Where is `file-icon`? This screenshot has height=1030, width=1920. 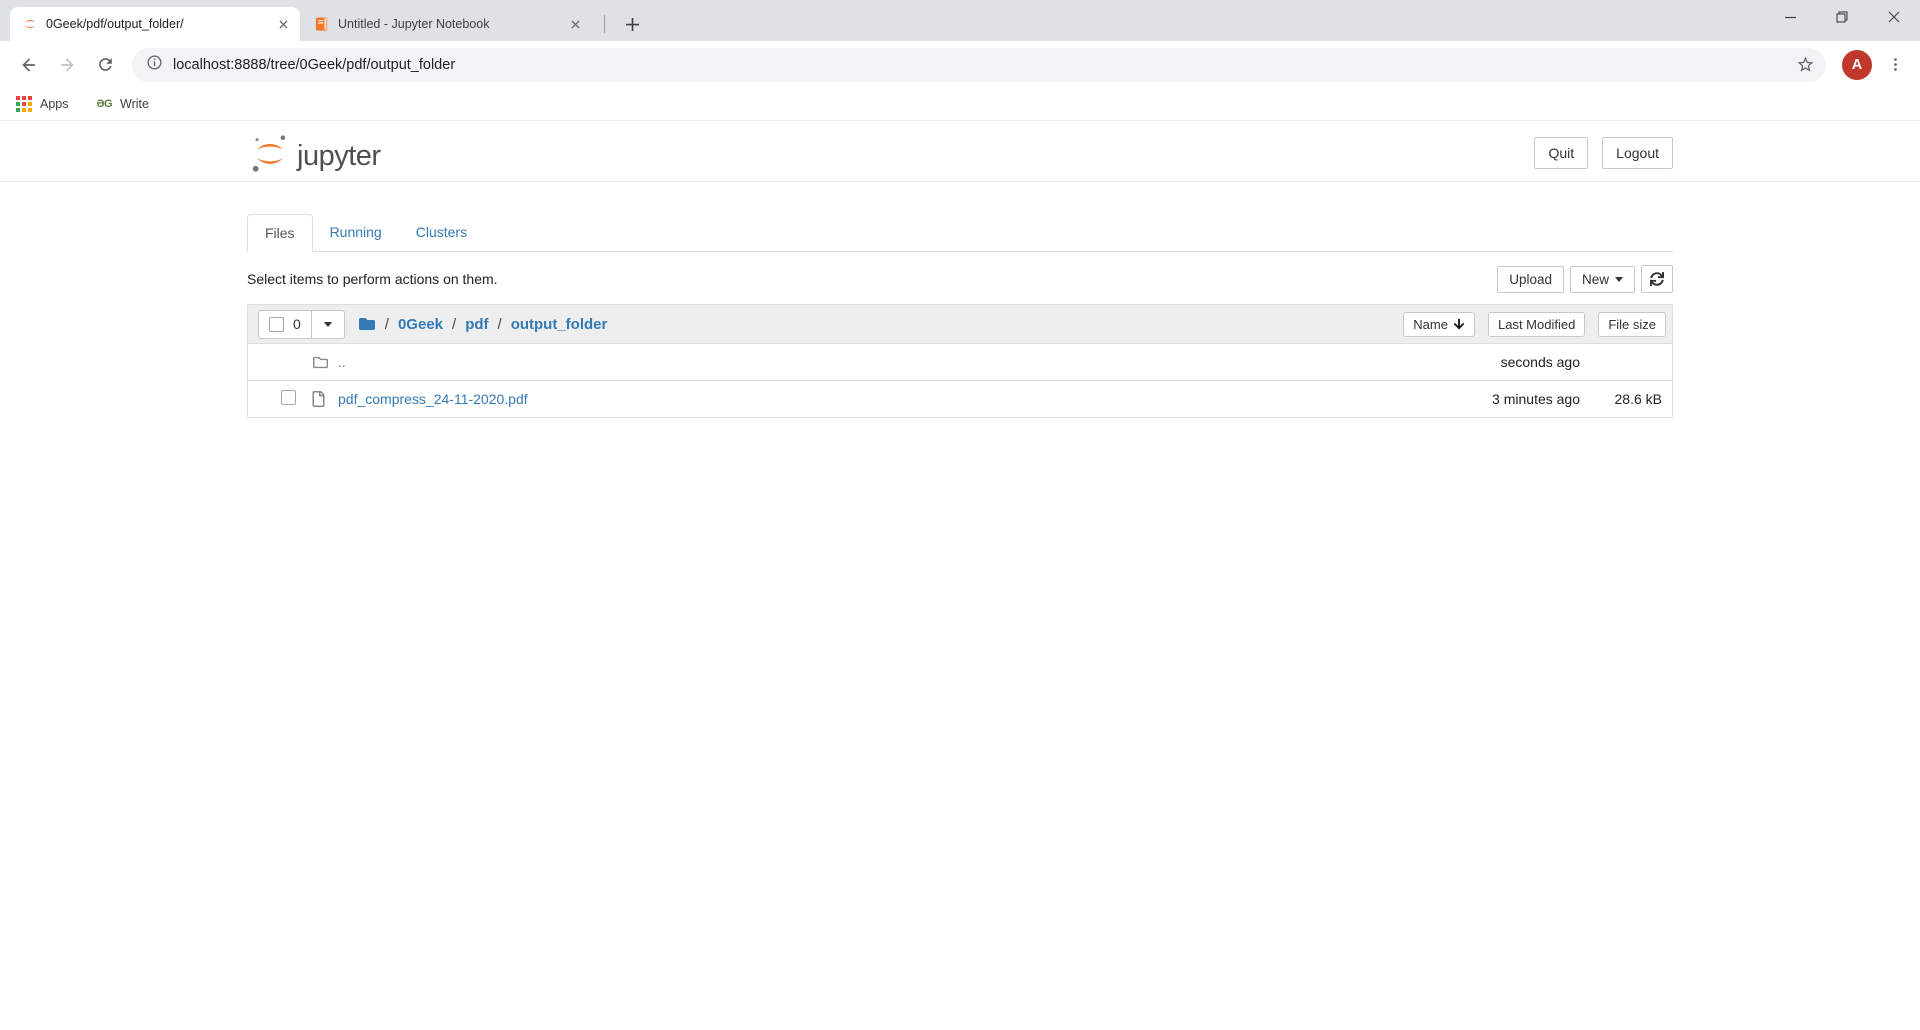 file-icon is located at coordinates (318, 399).